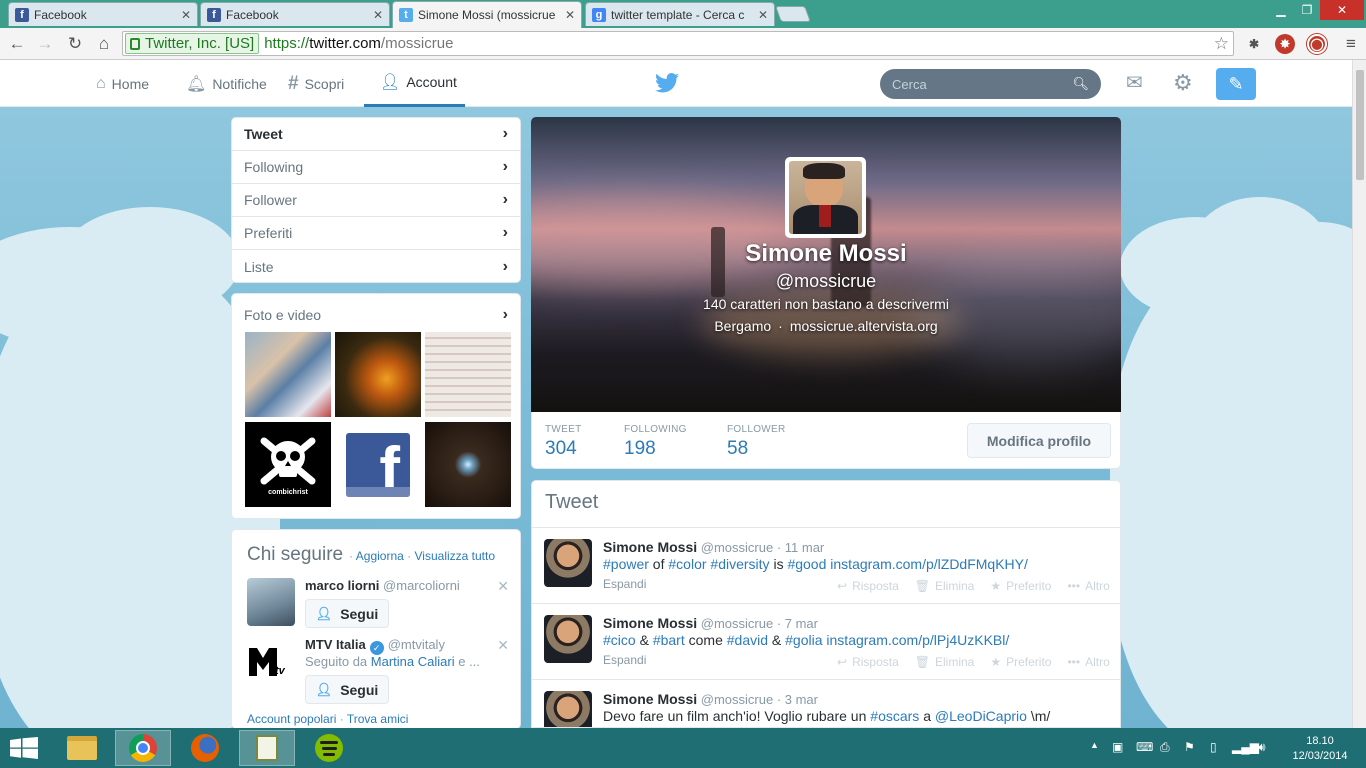  Describe the element at coordinates (75, 44) in the screenshot. I see `reload-icon: ↻` at that location.